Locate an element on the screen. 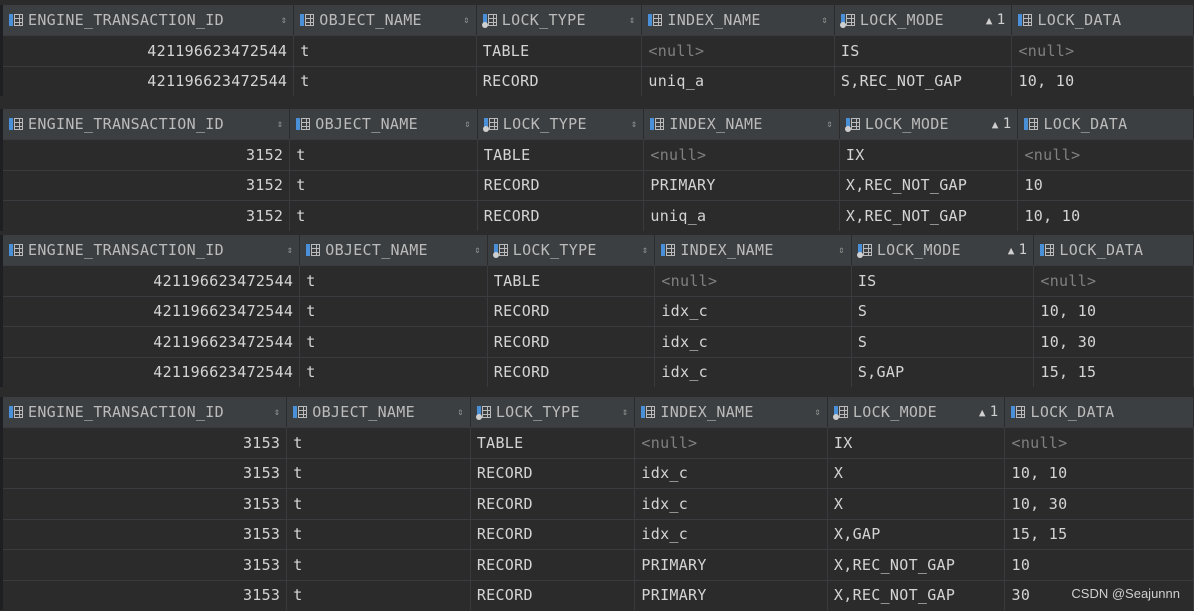 The image size is (1194, 611). table-cell: IX is located at coordinates (929, 155).